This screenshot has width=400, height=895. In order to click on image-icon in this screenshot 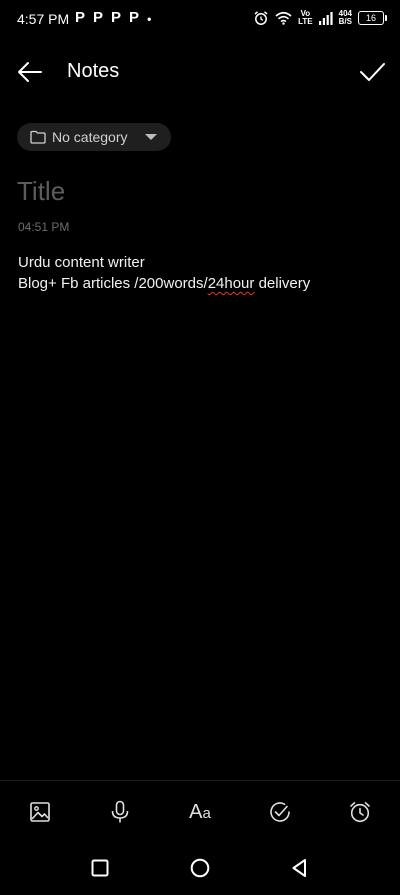, I will do `click(40, 812)`.